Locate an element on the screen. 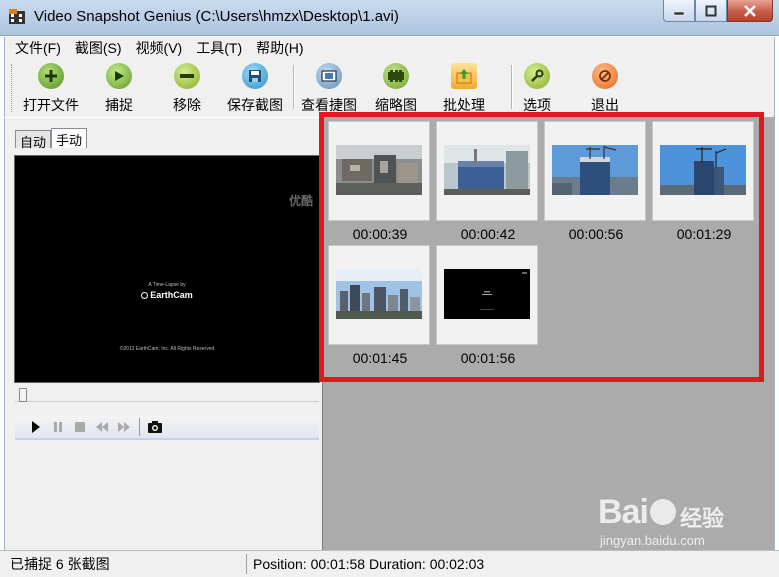 The image size is (779, 577). toolbar: 打开文件 捕捉 移除 保存截图 查看捷图 缩略图 批处理 选项 退出 is located at coordinates (389, 88).